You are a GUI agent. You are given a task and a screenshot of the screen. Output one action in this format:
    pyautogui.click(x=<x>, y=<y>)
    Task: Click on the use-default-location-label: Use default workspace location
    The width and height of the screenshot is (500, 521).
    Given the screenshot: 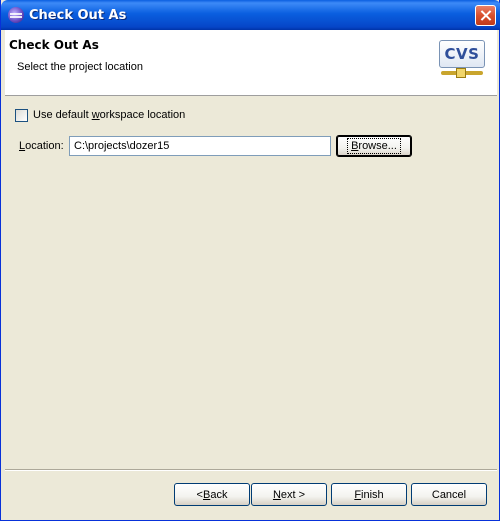 What is the action you would take?
    pyautogui.click(x=109, y=115)
    